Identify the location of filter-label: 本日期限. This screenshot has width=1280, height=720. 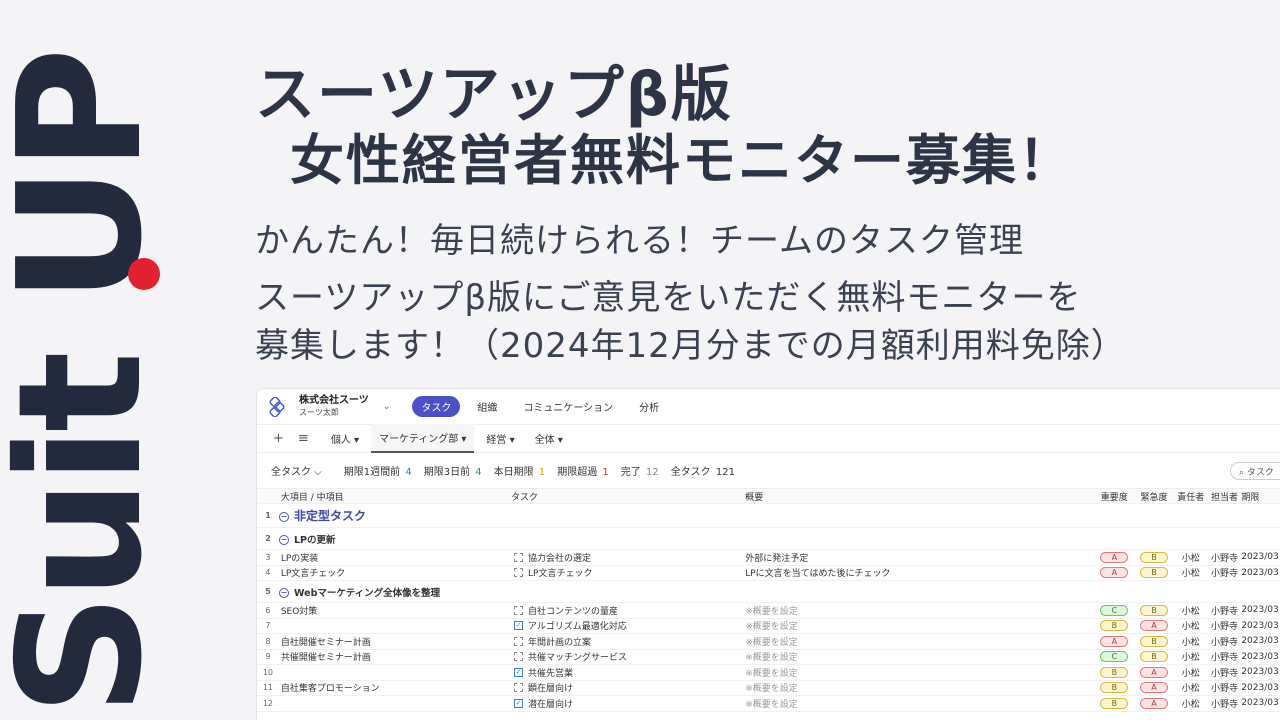
(513, 472).